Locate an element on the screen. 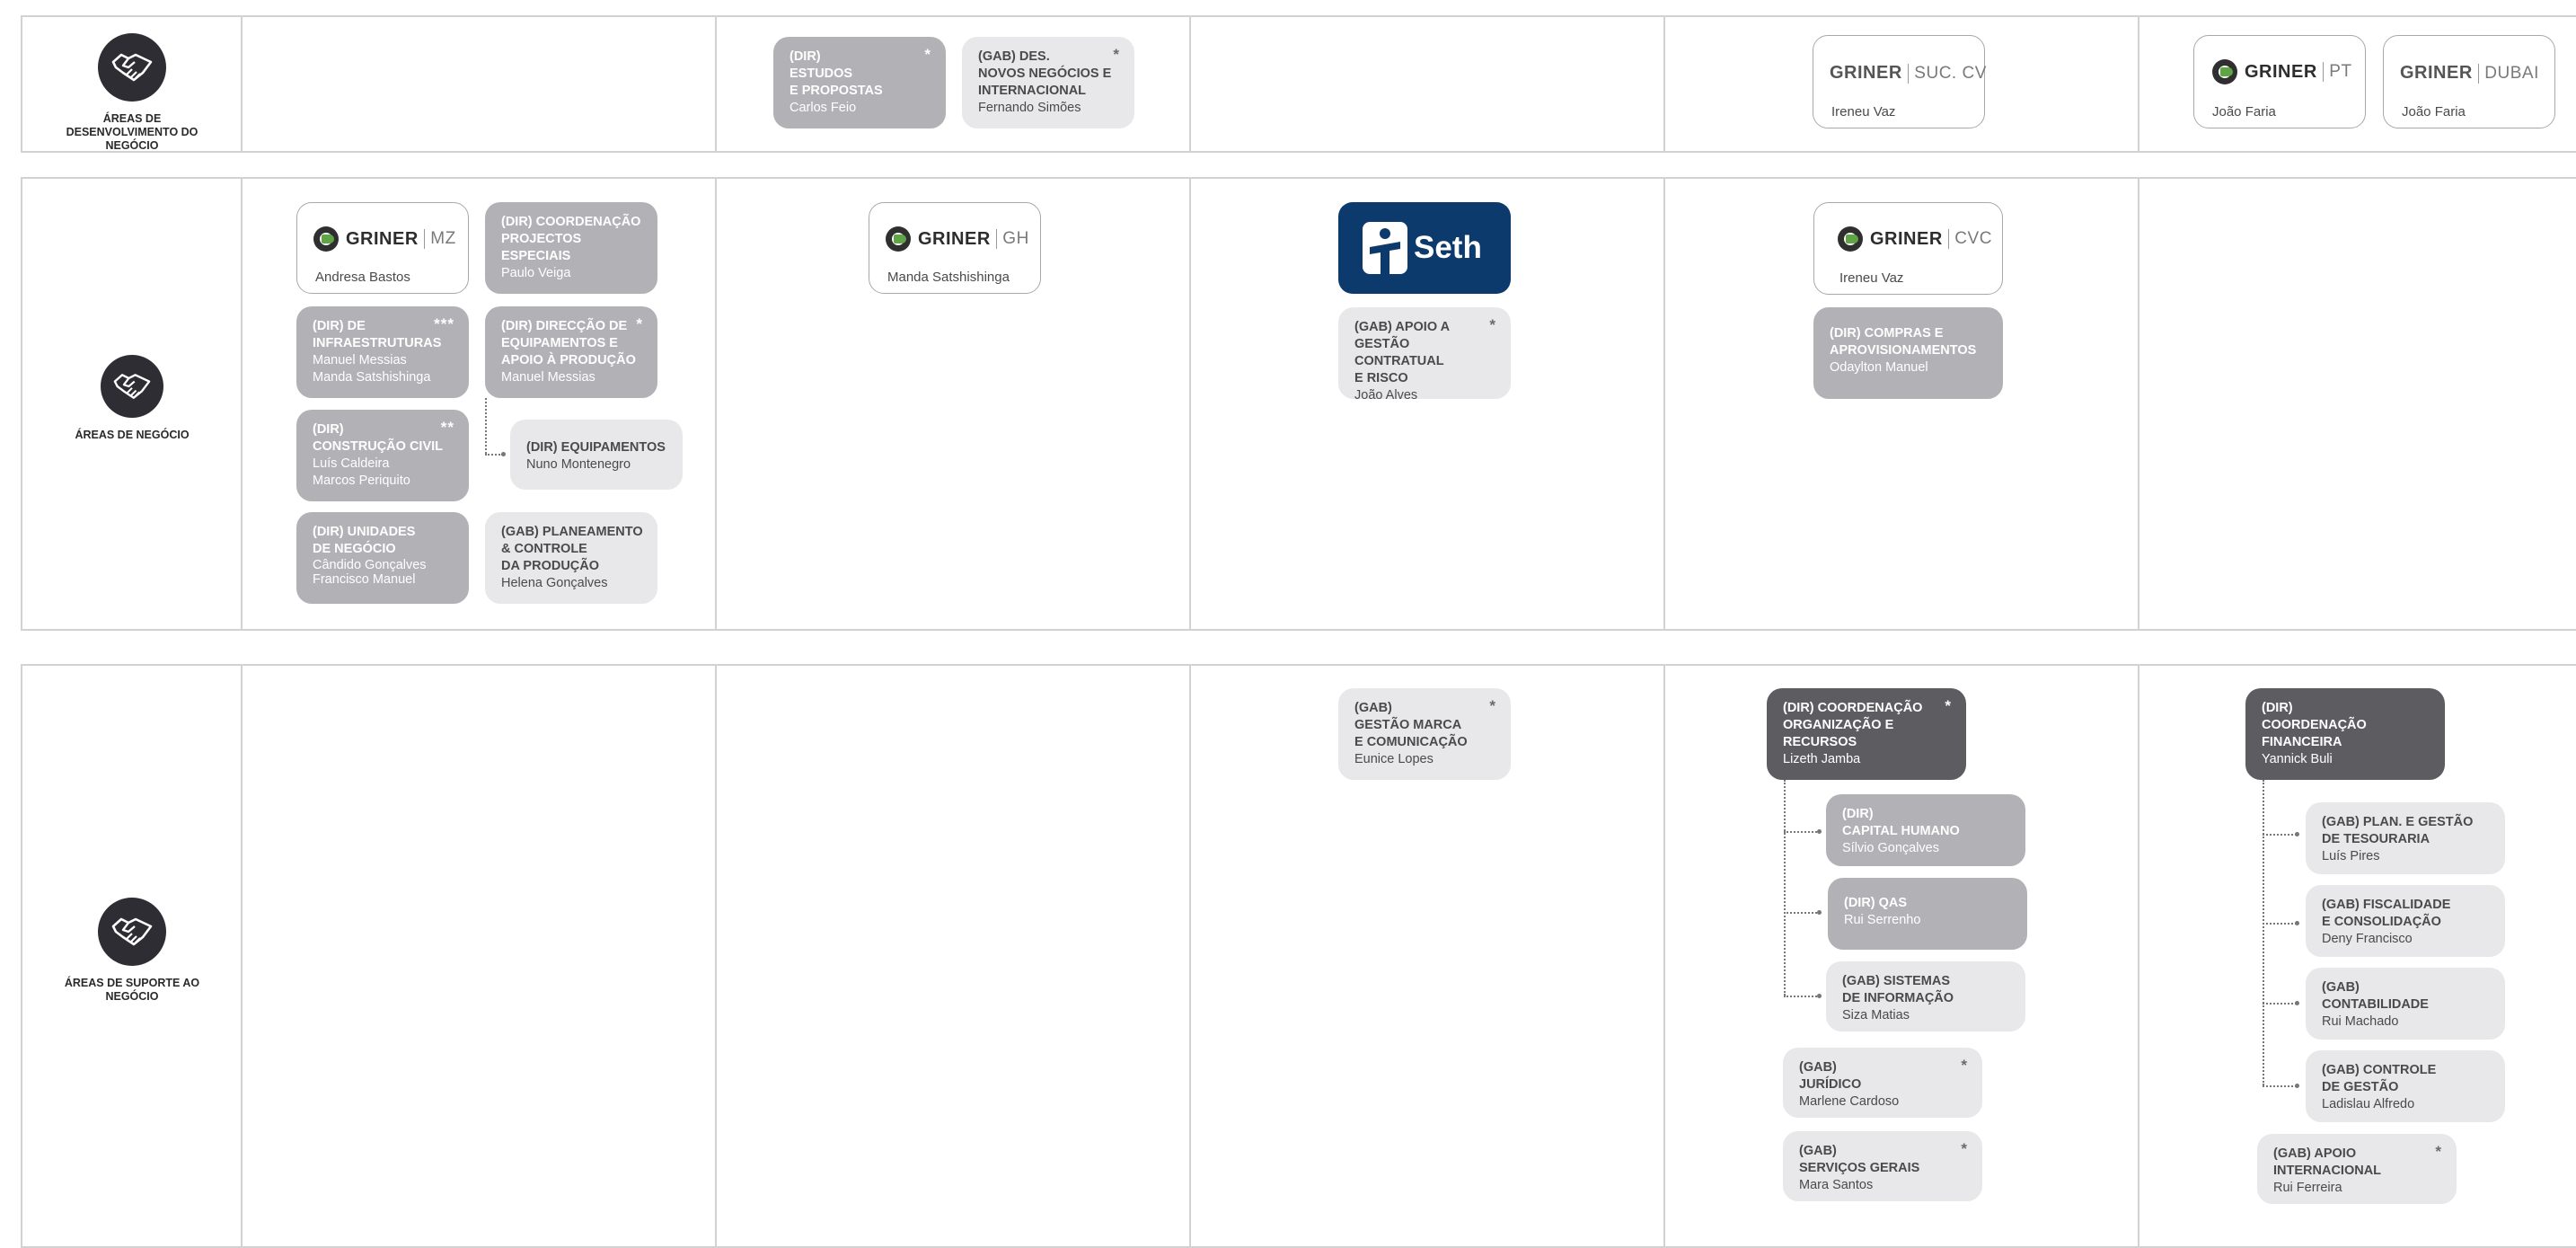  card-title: (DIR) EQUIPAMENTOS is located at coordinates (596, 447).